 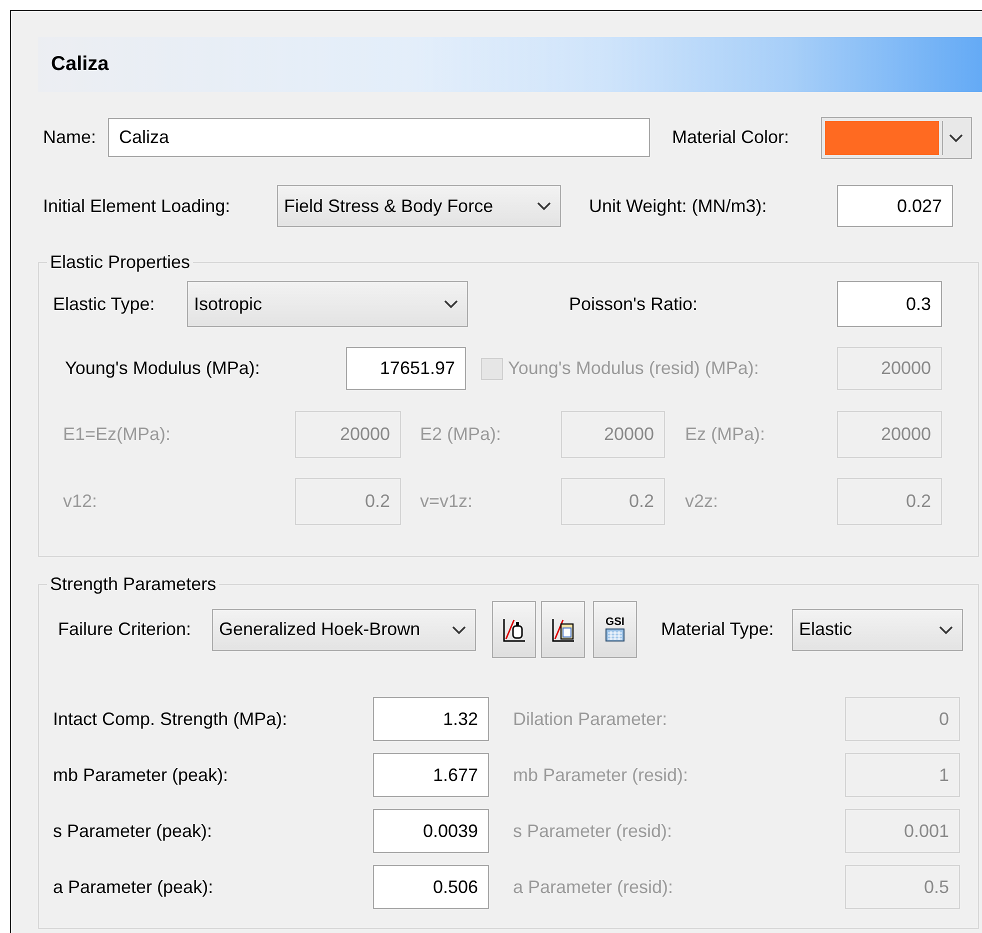 What do you see at coordinates (615, 629) in the screenshot?
I see `gsi-button: GSI` at bounding box center [615, 629].